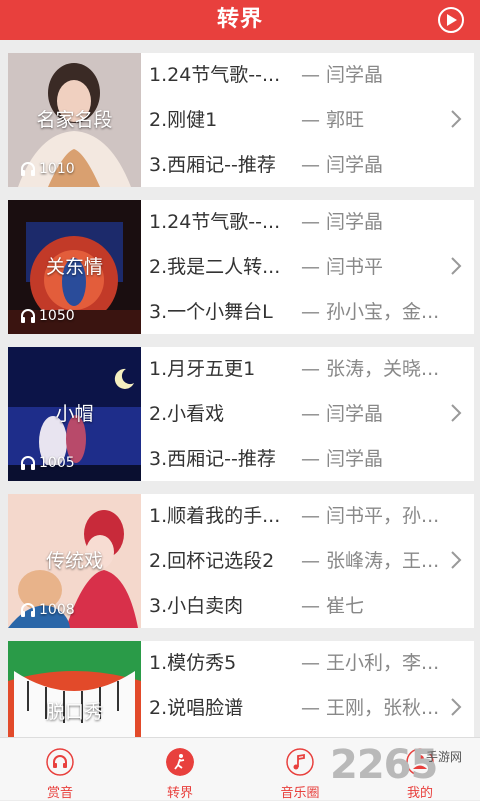  I want to click on song-name: 3.一个小舞台L, so click(211, 312).